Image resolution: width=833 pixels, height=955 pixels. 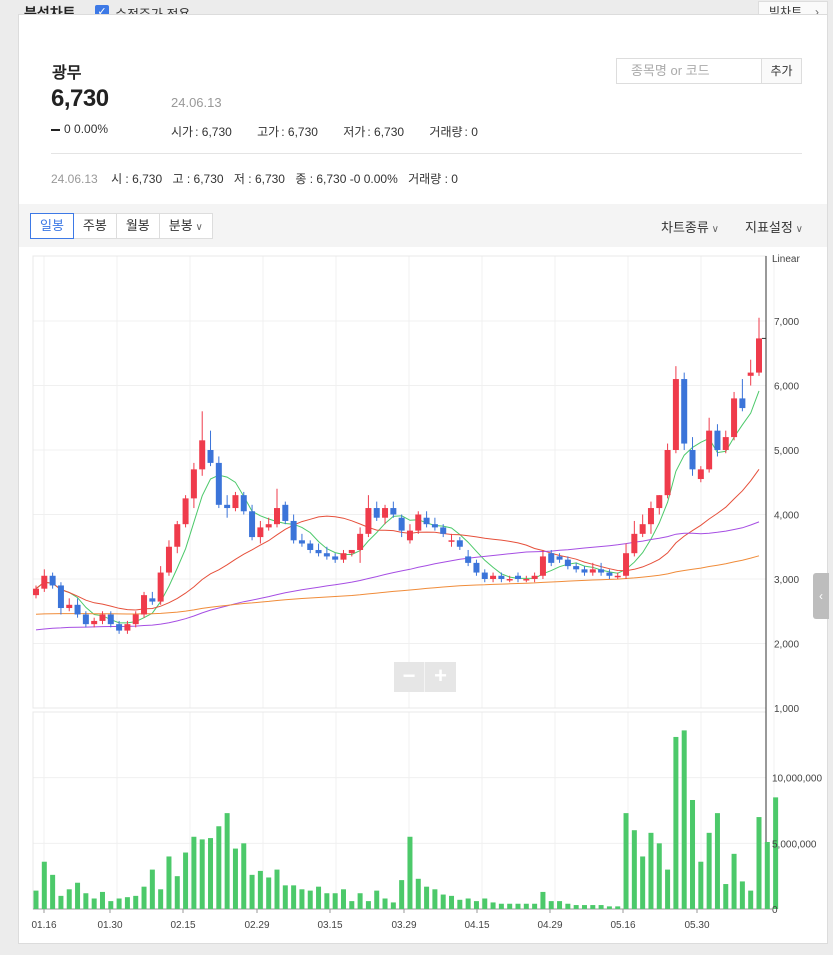 I want to click on scale-label: Linear, so click(x=786, y=259).